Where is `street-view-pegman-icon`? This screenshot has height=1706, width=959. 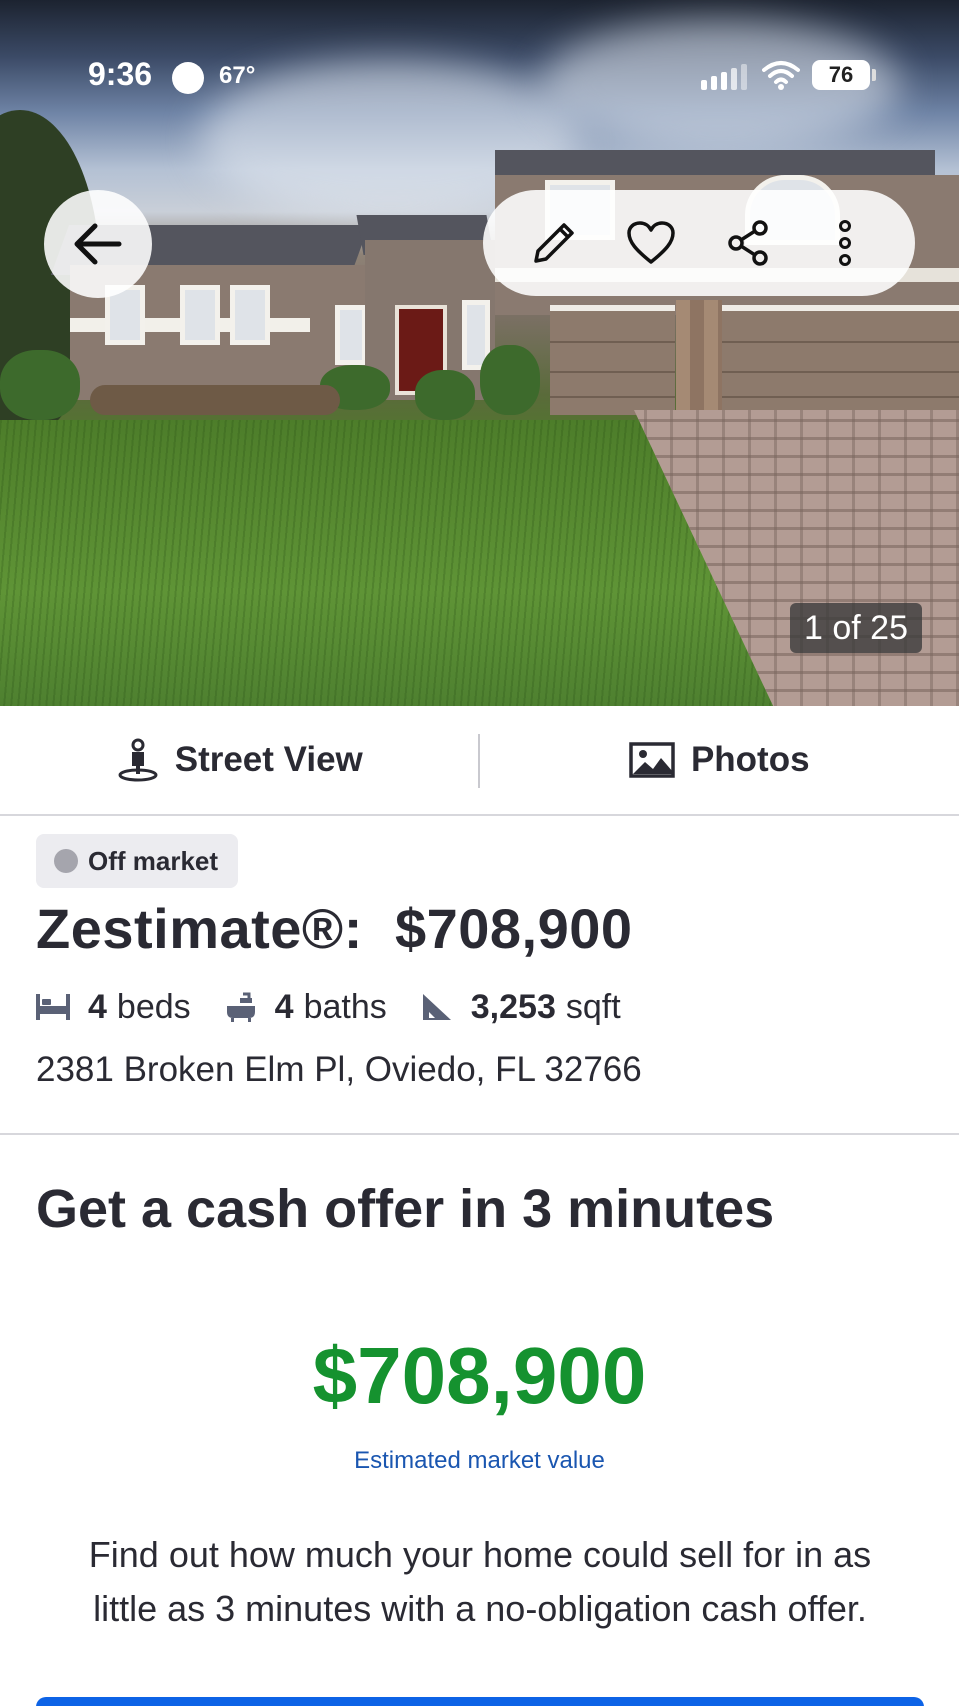
street-view-pegman-icon is located at coordinates (138, 760).